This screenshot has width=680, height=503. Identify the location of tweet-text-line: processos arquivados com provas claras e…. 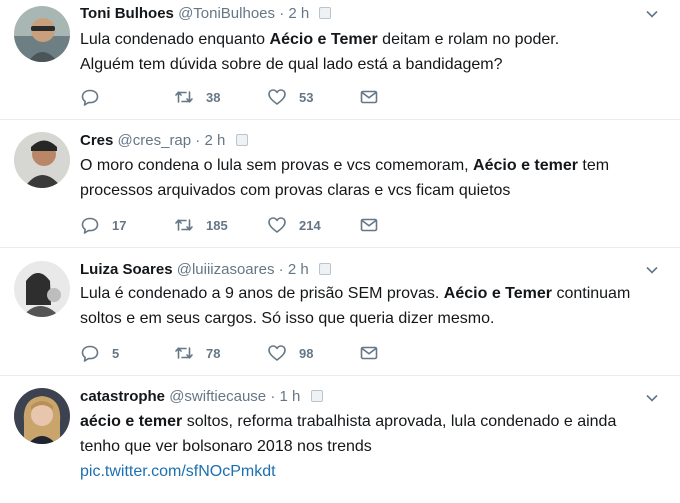
(344, 190).